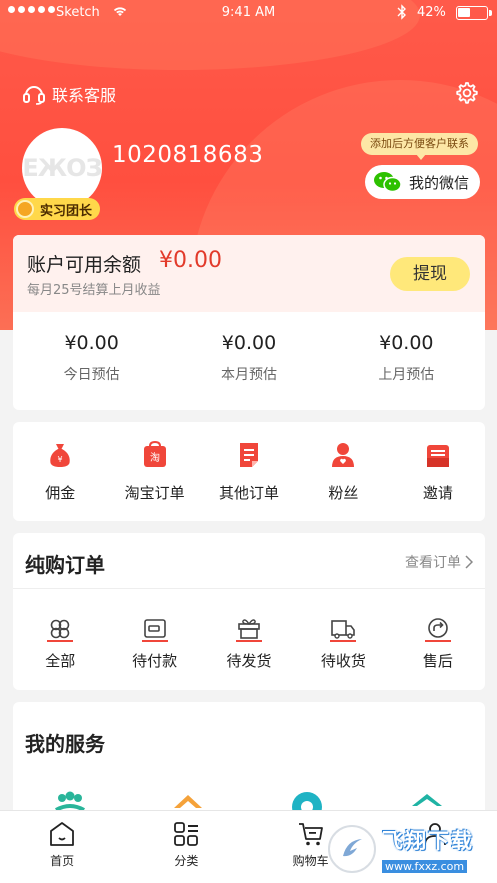 The width and height of the screenshot is (497, 883). Describe the element at coordinates (466, 93) in the screenshot. I see `gear-icon` at that location.